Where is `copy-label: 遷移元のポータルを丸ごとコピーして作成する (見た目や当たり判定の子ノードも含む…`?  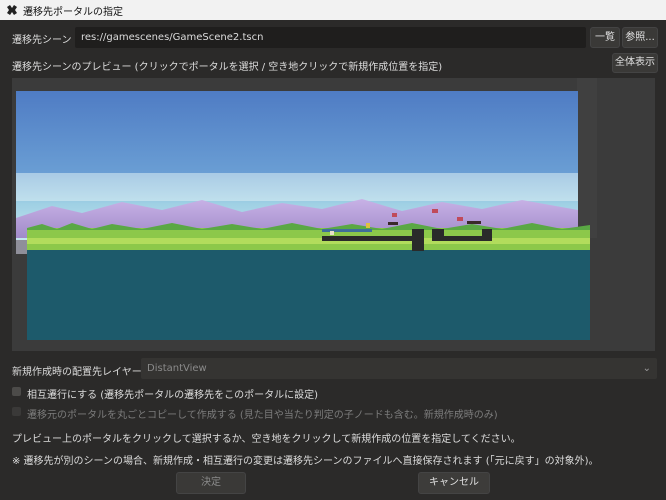 copy-label: 遷移元のポータルを丸ごとコピーして作成する (見た目や当たり判定の子ノードも含む… is located at coordinates (262, 415).